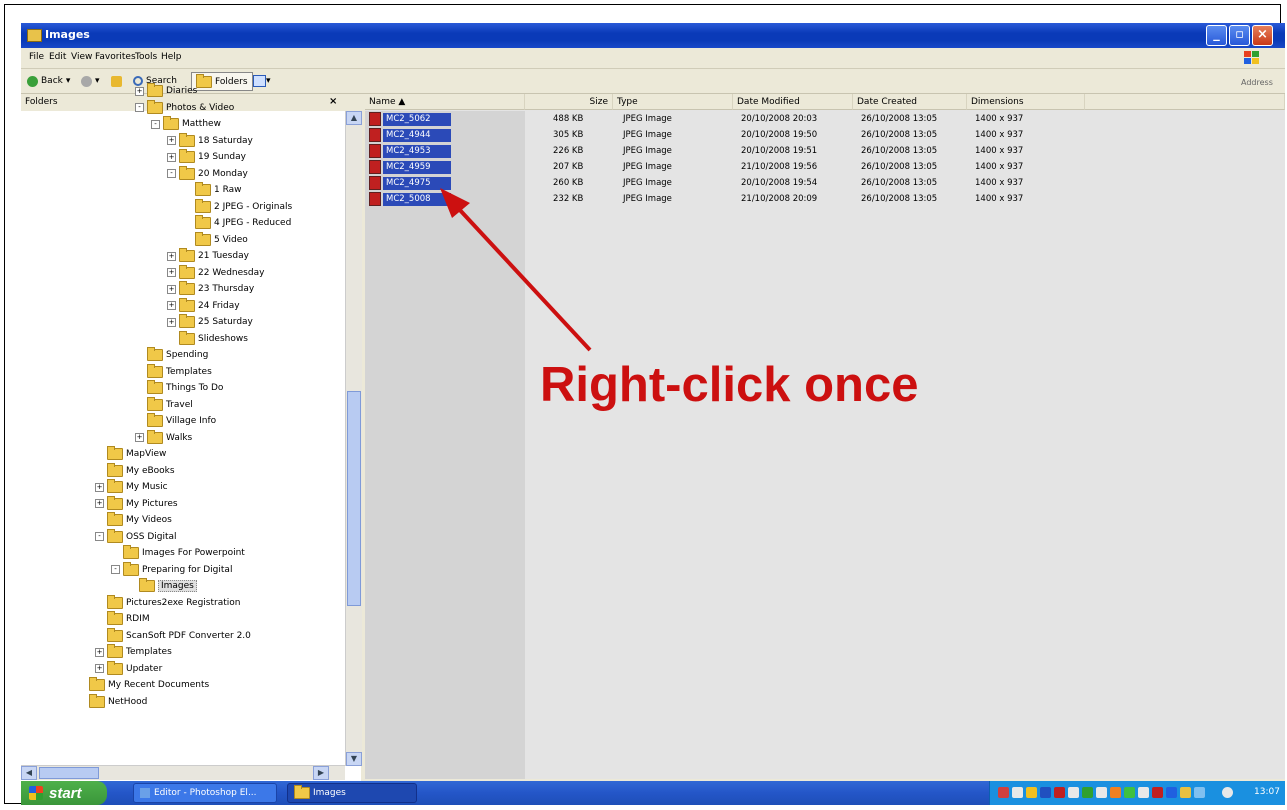  What do you see at coordinates (171, 569) in the screenshot?
I see `tree-item: - Preparing for Digital` at bounding box center [171, 569].